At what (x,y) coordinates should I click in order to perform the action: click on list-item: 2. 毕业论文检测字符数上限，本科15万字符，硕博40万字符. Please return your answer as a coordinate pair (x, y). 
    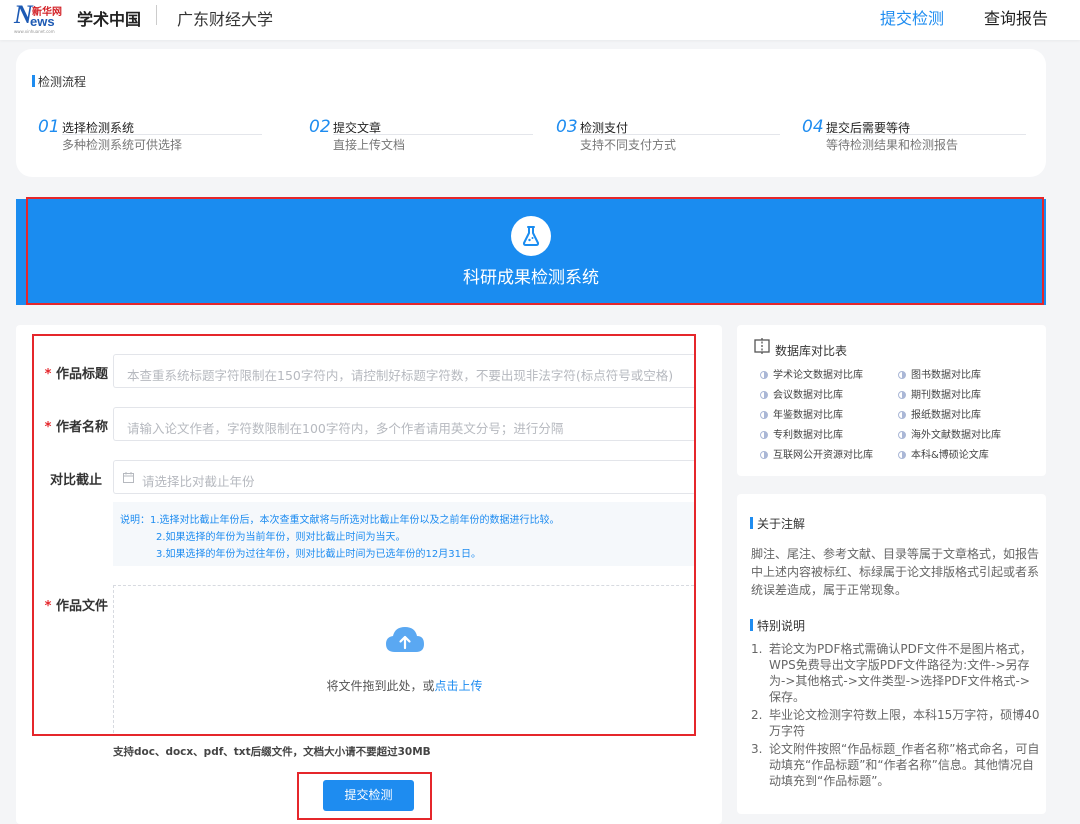
    Looking at the image, I should click on (895, 723).